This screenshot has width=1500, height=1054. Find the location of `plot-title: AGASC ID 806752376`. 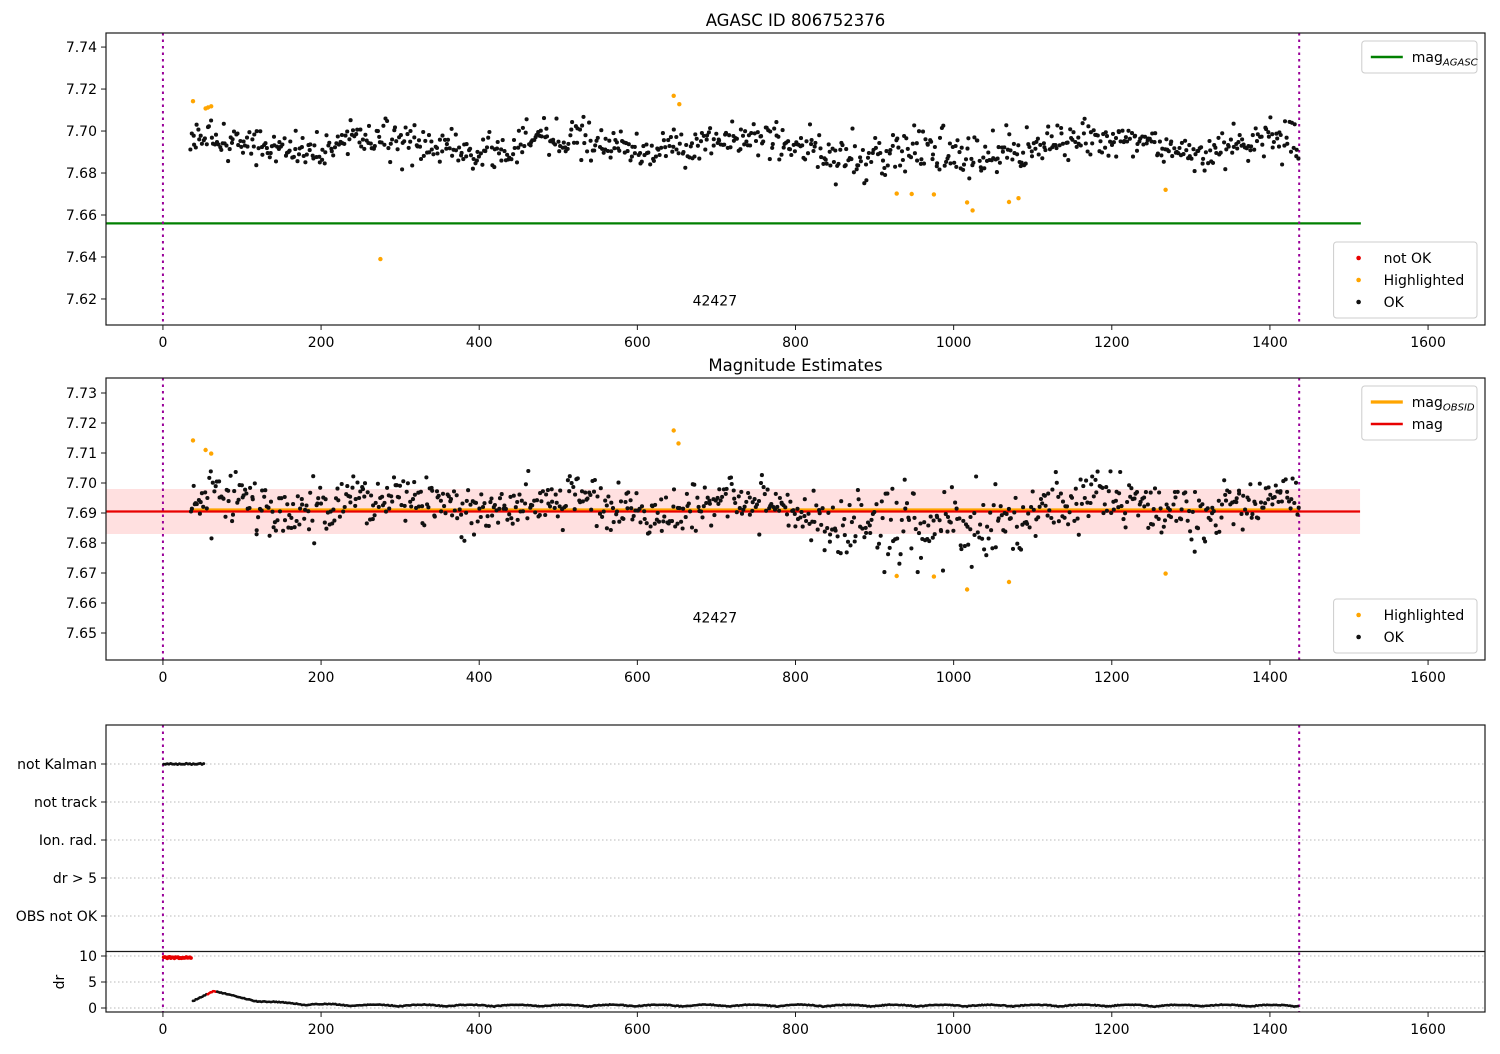

plot-title: AGASC ID 806752376 is located at coordinates (796, 20).